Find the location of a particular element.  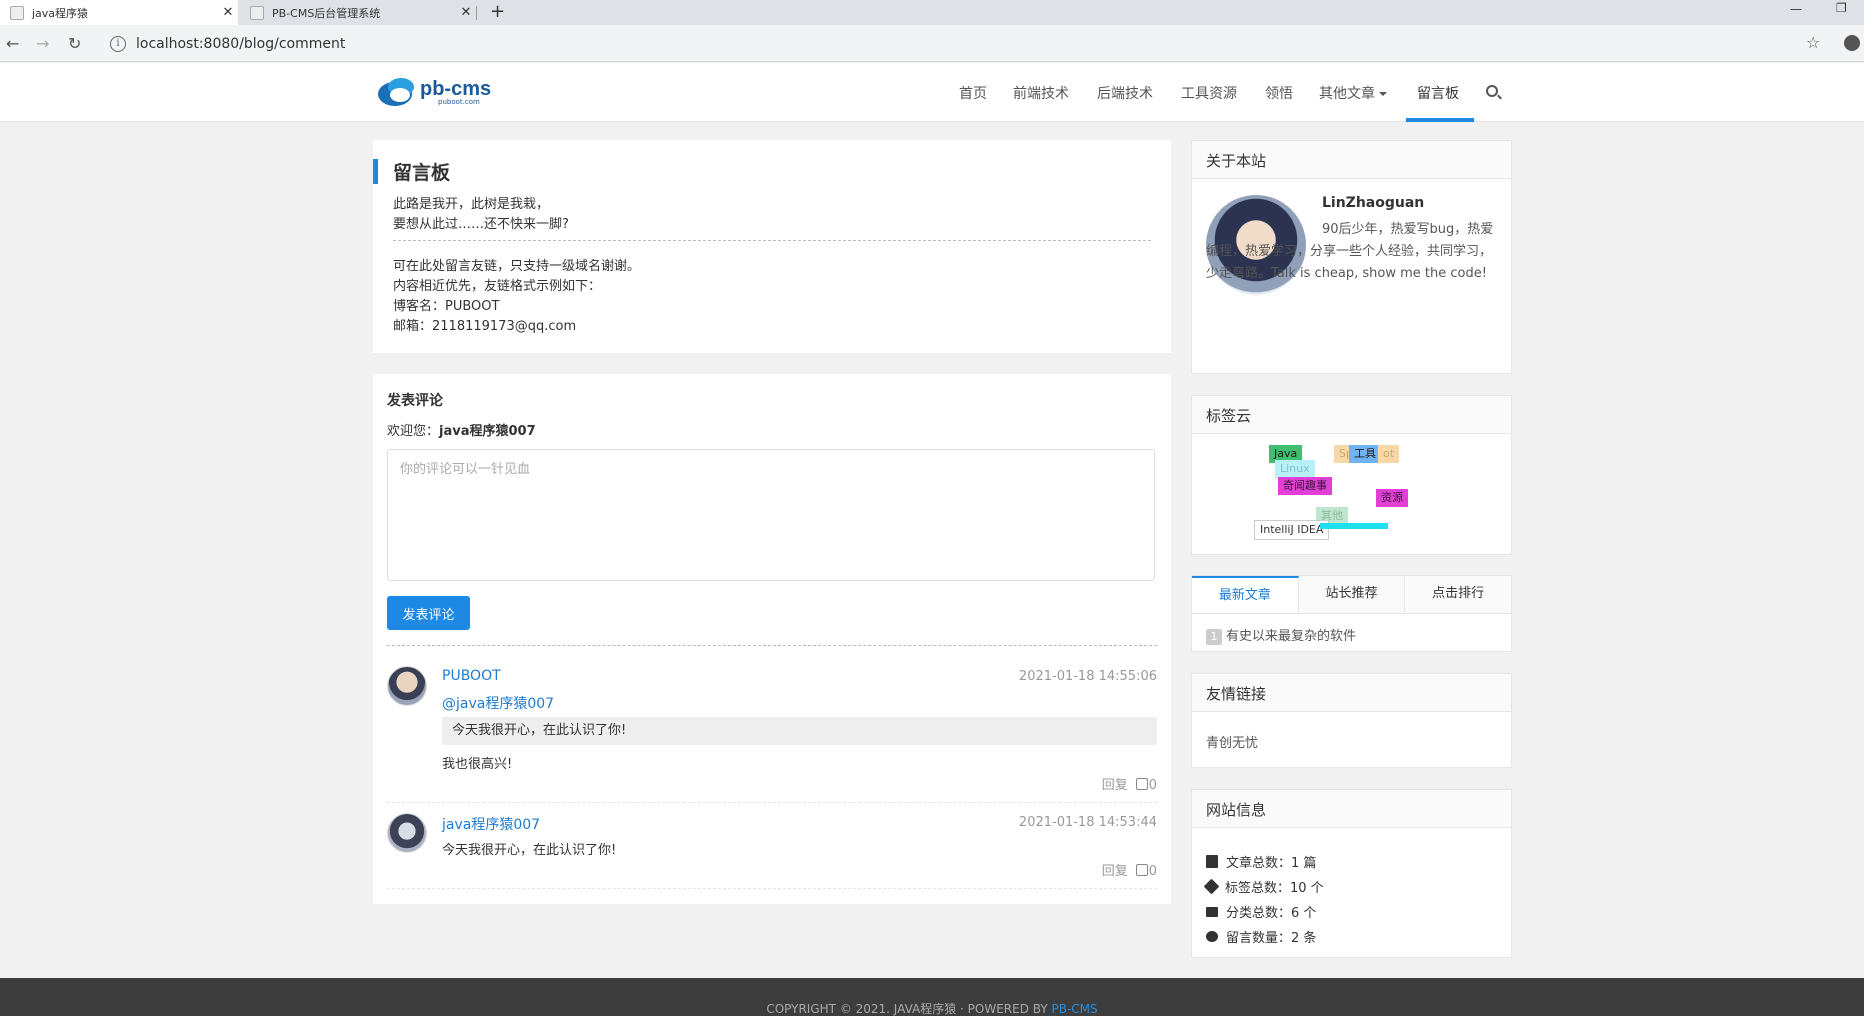

nav-backend: 后端技术 is located at coordinates (1125, 93).